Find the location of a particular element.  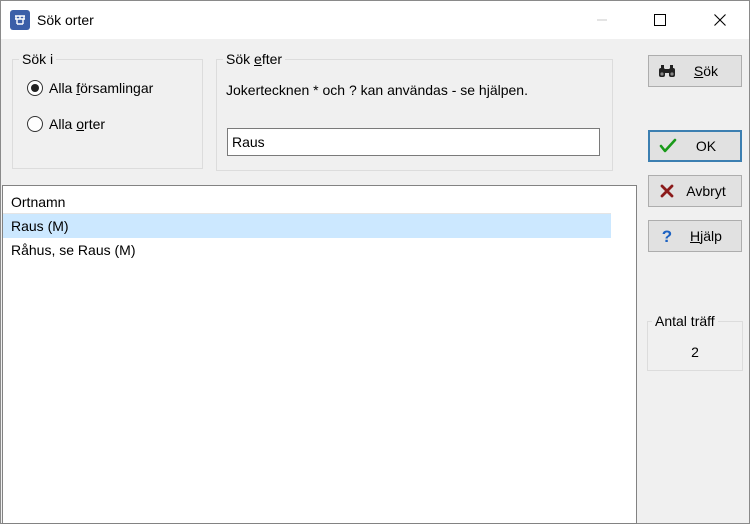

hit-count-value: 2 is located at coordinates (695, 352).